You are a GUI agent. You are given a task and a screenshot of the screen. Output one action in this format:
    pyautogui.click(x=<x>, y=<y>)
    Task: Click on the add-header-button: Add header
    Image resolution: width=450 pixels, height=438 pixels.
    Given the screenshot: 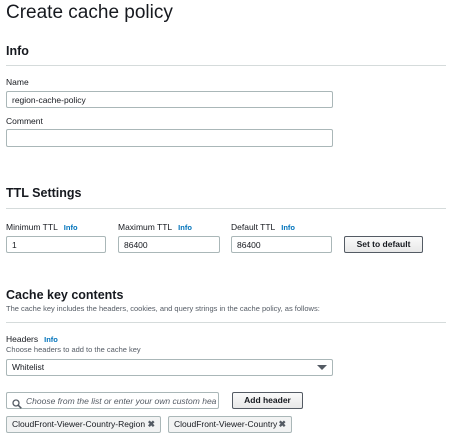 What is the action you would take?
    pyautogui.click(x=267, y=400)
    